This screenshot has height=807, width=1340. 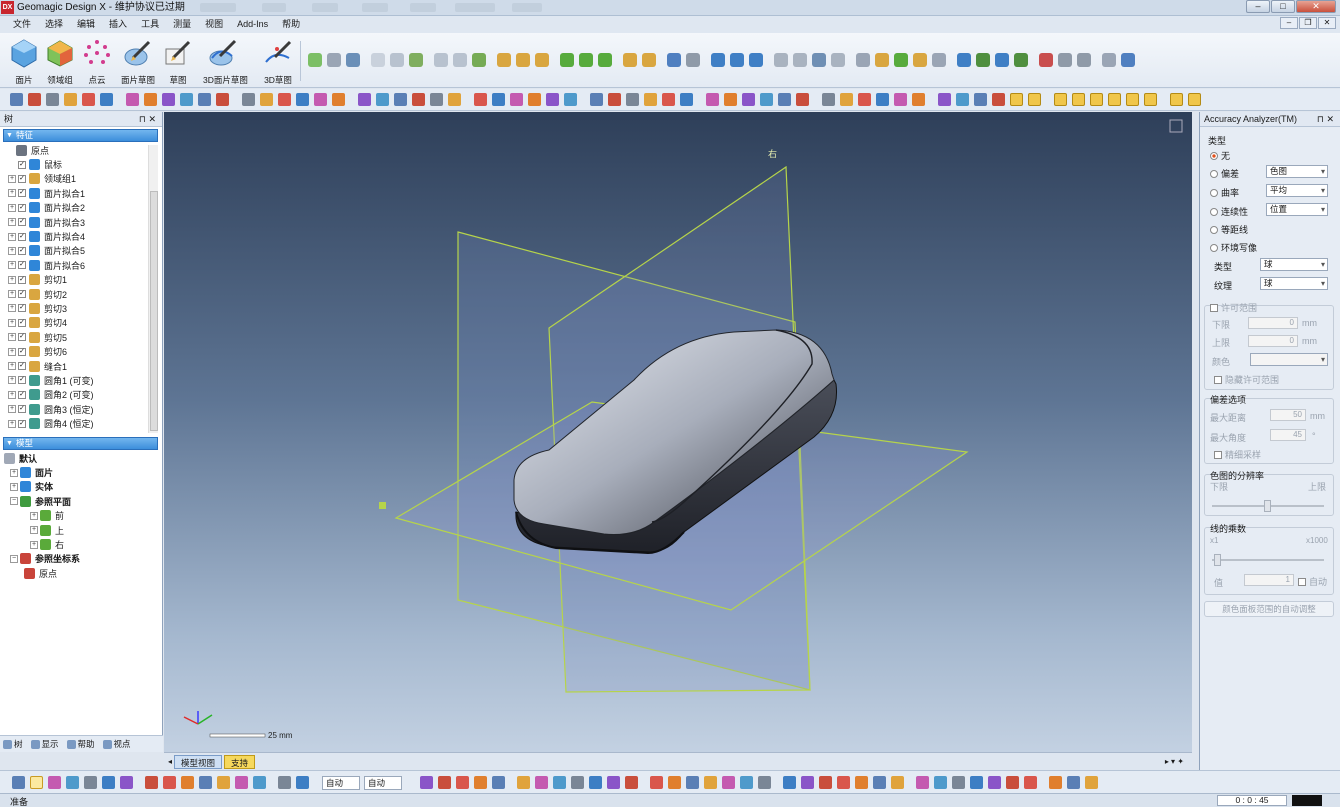 I want to click on menu-edit: 编辑, so click(x=86, y=24).